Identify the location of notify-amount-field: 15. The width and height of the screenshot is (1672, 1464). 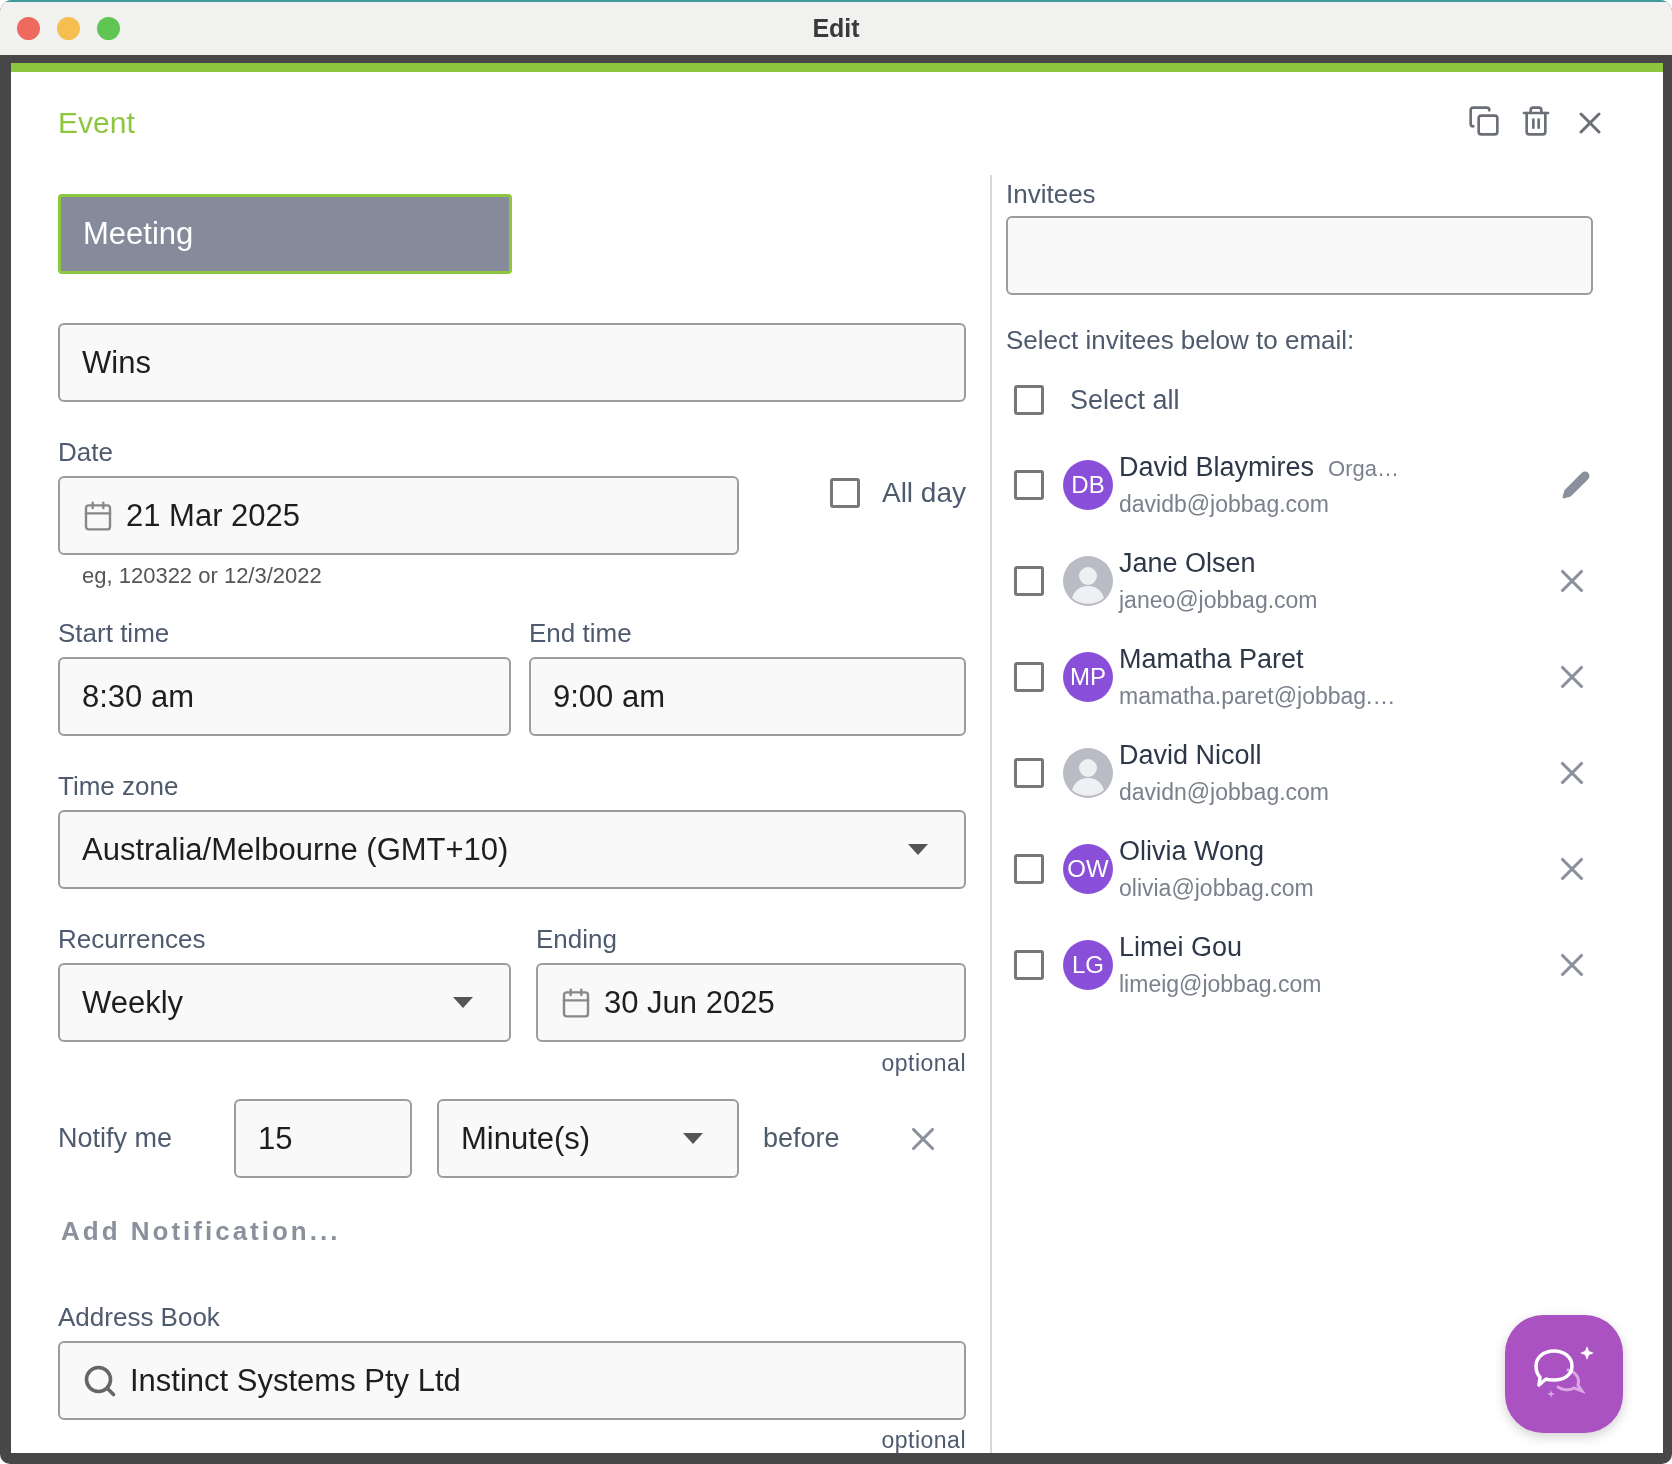
(323, 1138).